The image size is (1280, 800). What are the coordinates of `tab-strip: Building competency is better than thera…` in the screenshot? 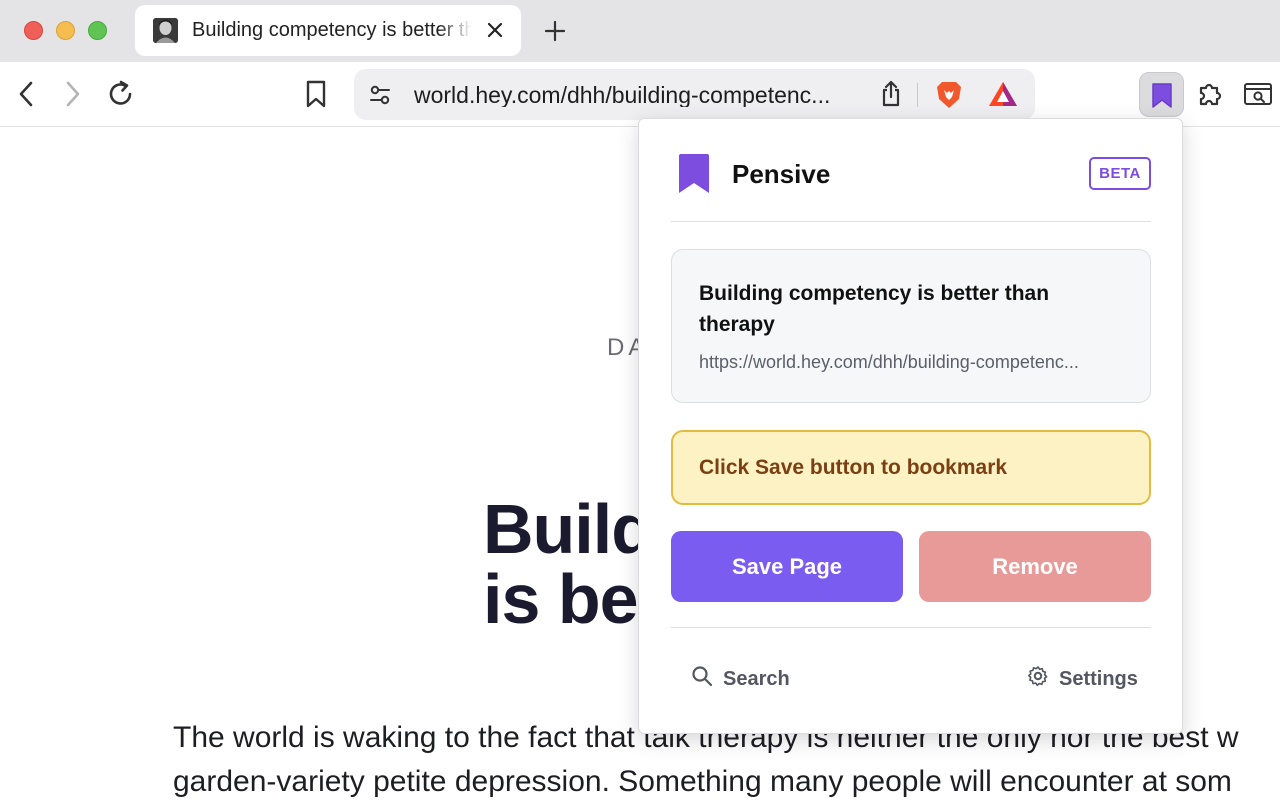 It's located at (640, 31).